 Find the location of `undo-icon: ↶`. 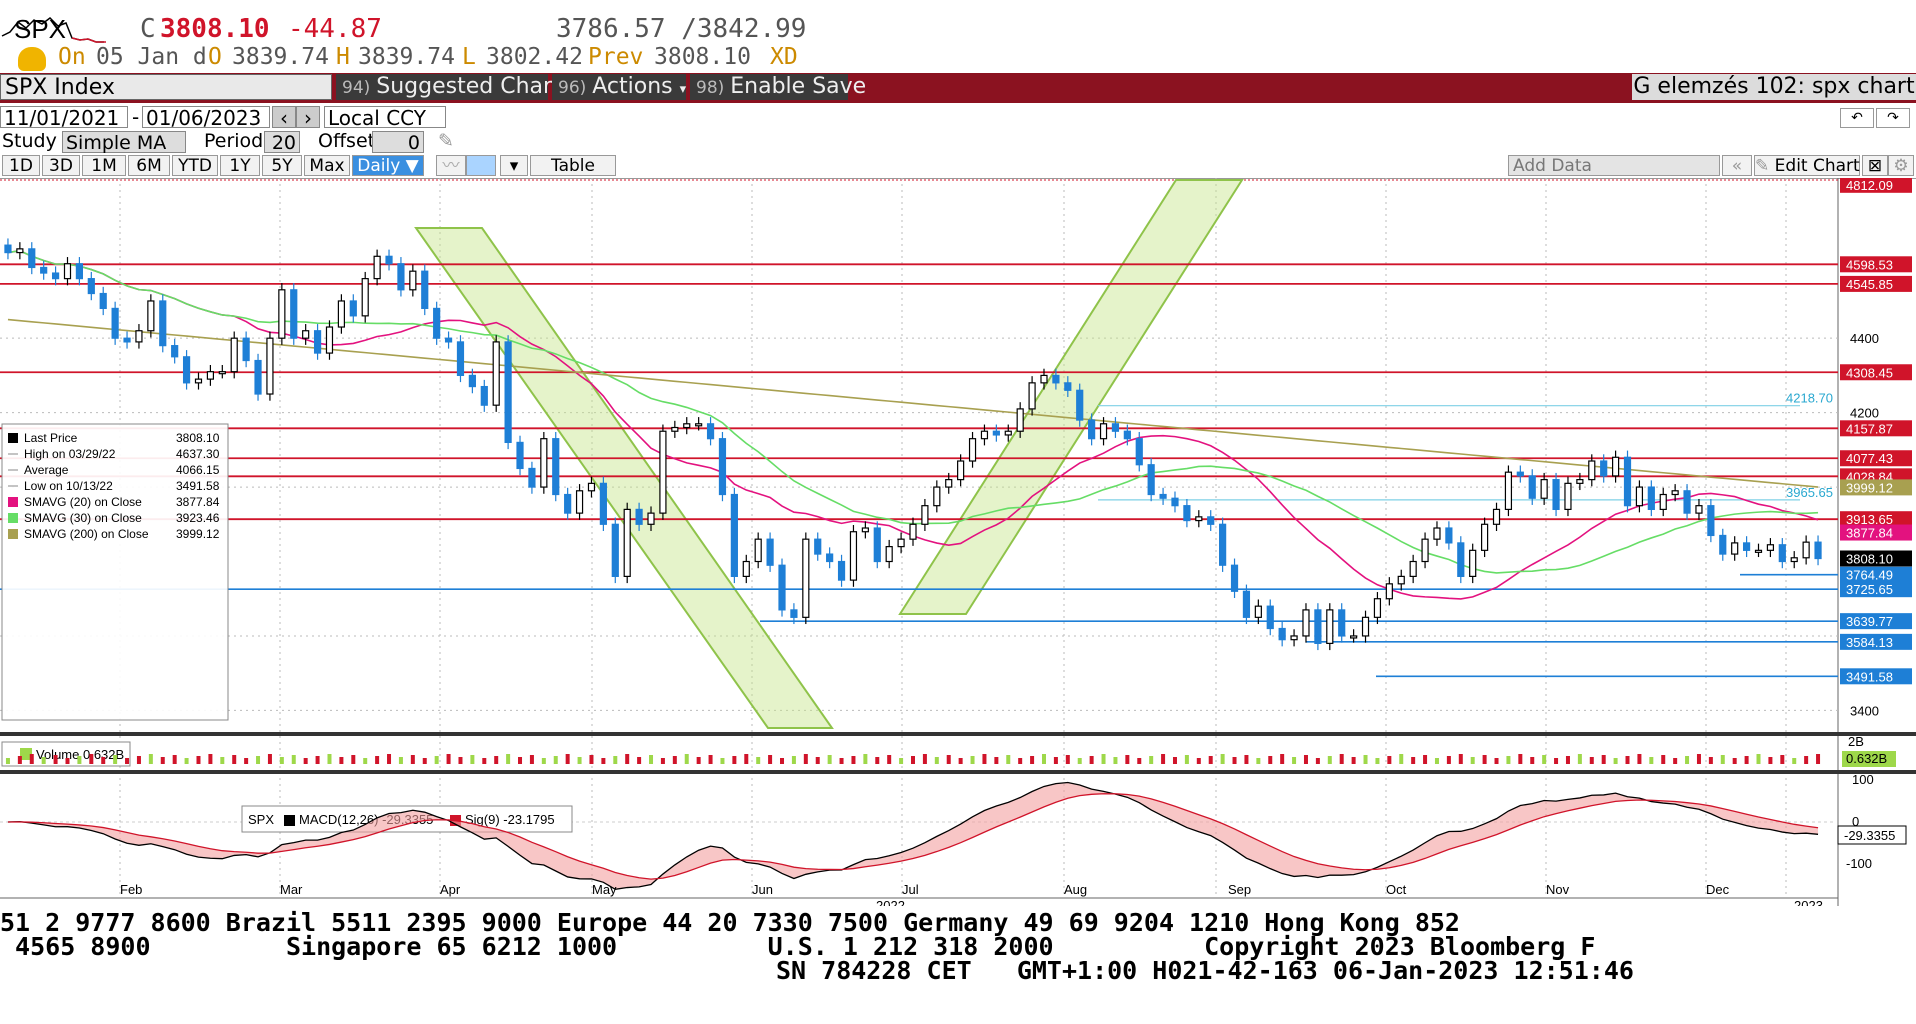

undo-icon: ↶ is located at coordinates (1857, 118).